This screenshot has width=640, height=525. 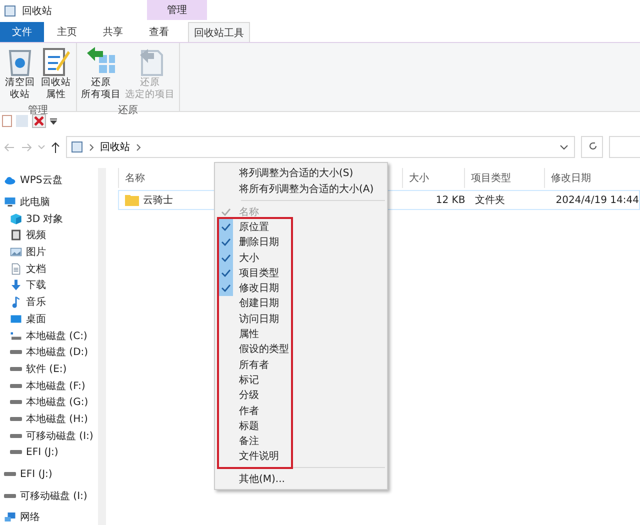 What do you see at coordinates (67, 32) in the screenshot?
I see `ribbon-tab: 主页` at bounding box center [67, 32].